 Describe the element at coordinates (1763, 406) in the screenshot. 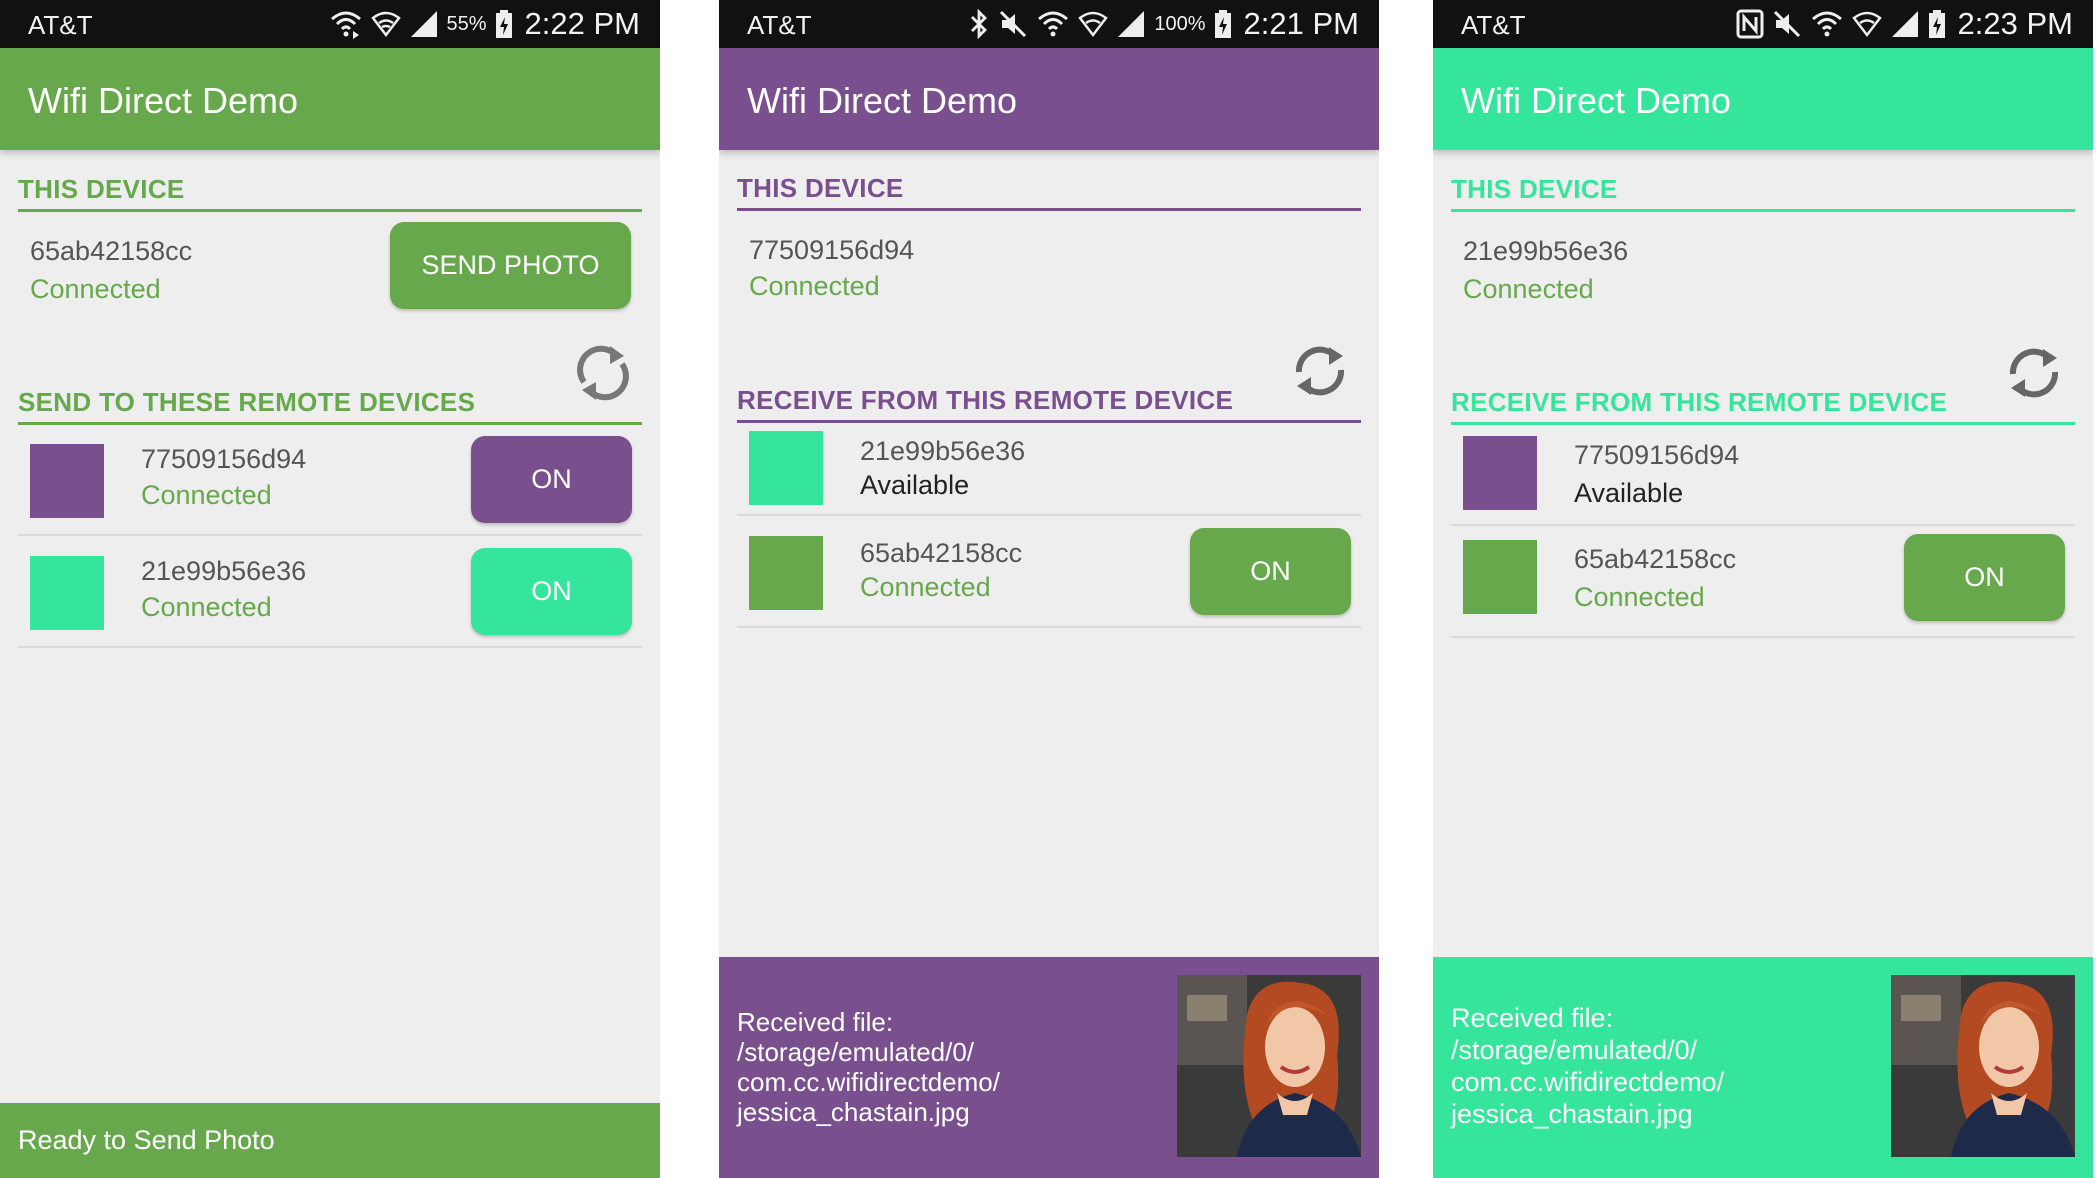

I see `remote-device-header: RECEIVE FROM THIS REMOTE DEVICE` at that location.